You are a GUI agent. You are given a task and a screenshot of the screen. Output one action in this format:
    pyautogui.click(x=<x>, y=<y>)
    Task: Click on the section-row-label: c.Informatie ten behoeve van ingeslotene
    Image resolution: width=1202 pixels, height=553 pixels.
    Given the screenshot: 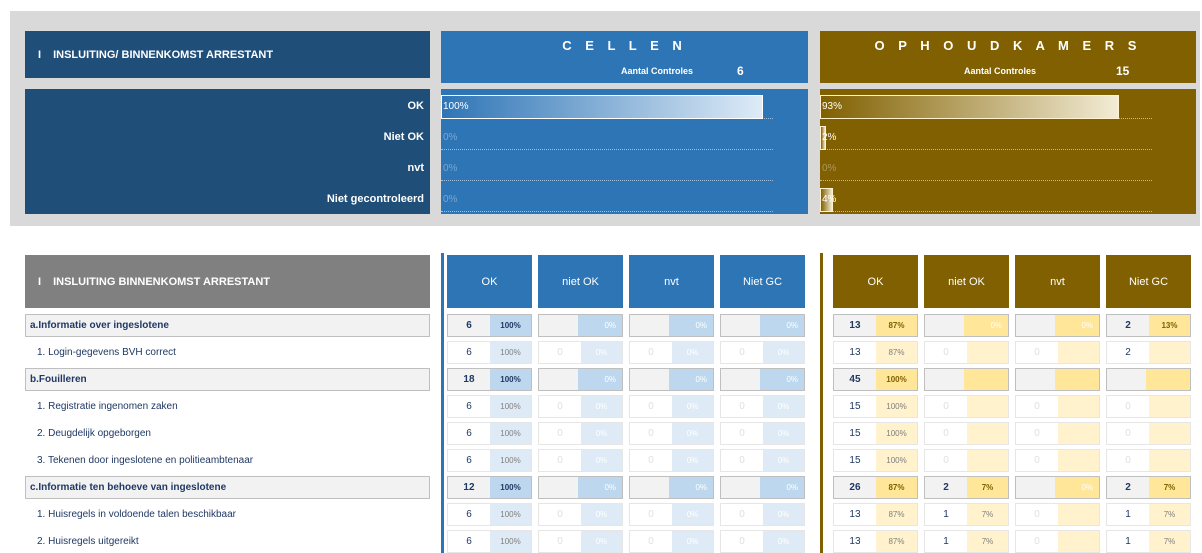 What is the action you would take?
    pyautogui.click(x=227, y=487)
    